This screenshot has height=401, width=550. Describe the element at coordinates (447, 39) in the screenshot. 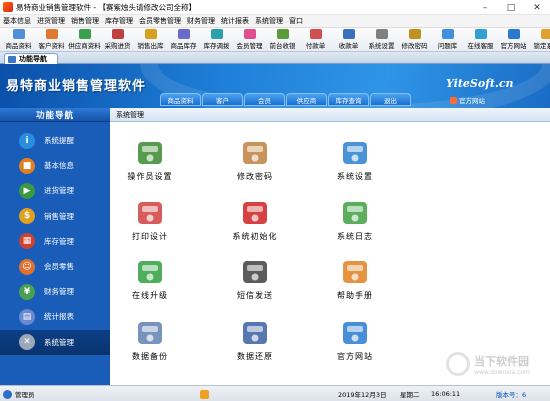

I see `toolbar-button: 问题库` at that location.